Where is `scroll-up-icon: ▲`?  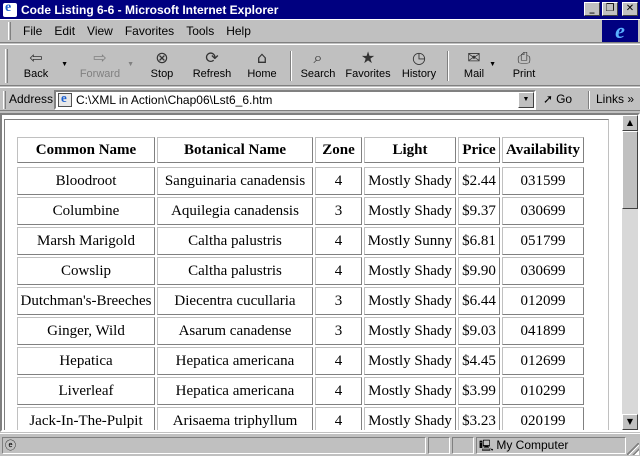
scroll-up-icon: ▲ is located at coordinates (630, 123).